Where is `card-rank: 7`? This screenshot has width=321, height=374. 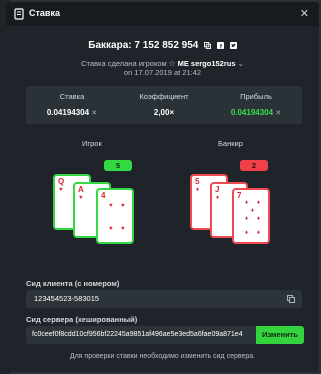
card-rank: 7 is located at coordinates (239, 195).